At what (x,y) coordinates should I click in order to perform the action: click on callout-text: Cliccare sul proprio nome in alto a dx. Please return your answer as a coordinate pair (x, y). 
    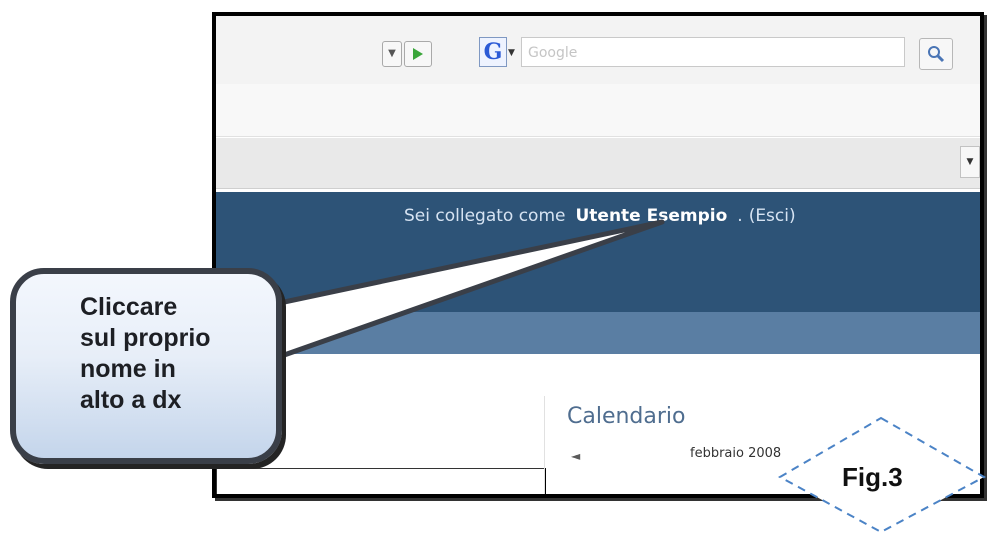
    Looking at the image, I should click on (170, 354).